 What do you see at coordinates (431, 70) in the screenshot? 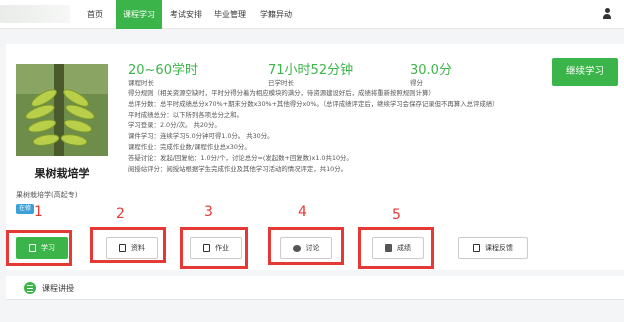
I see `stat-score-value: 30.0分` at bounding box center [431, 70].